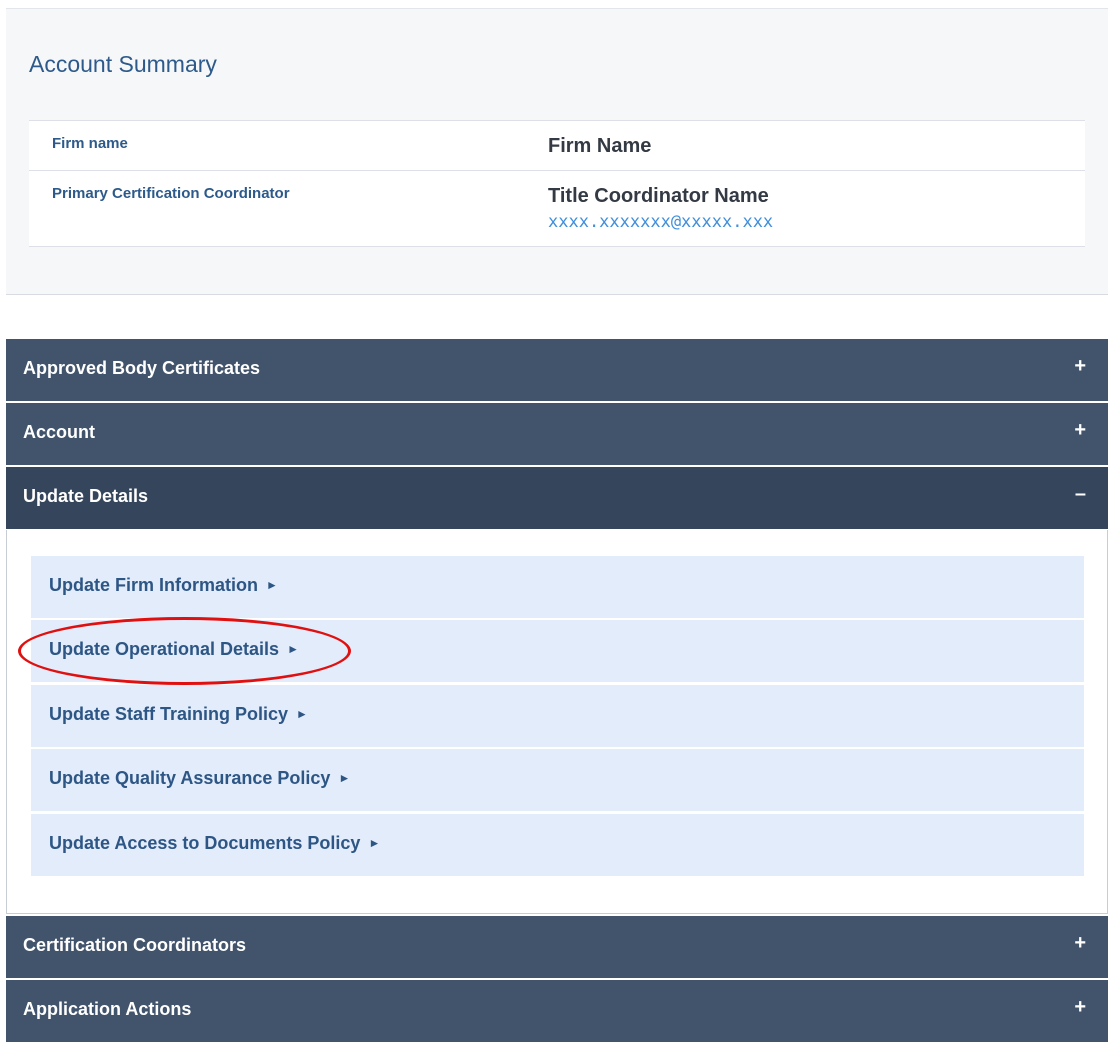 This screenshot has width=1116, height=1055. What do you see at coordinates (169, 714) in the screenshot?
I see `link-label: Update Staff Training Policy` at bounding box center [169, 714].